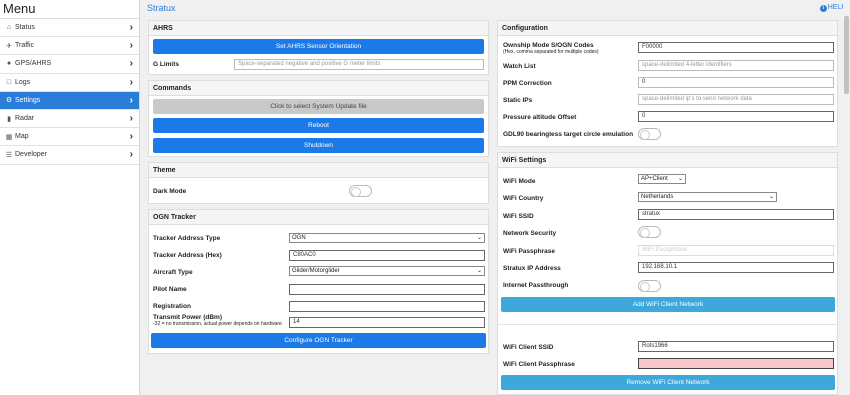 This screenshot has height=395, width=850. I want to click on sidebar-item-label: Map, so click(22, 137).